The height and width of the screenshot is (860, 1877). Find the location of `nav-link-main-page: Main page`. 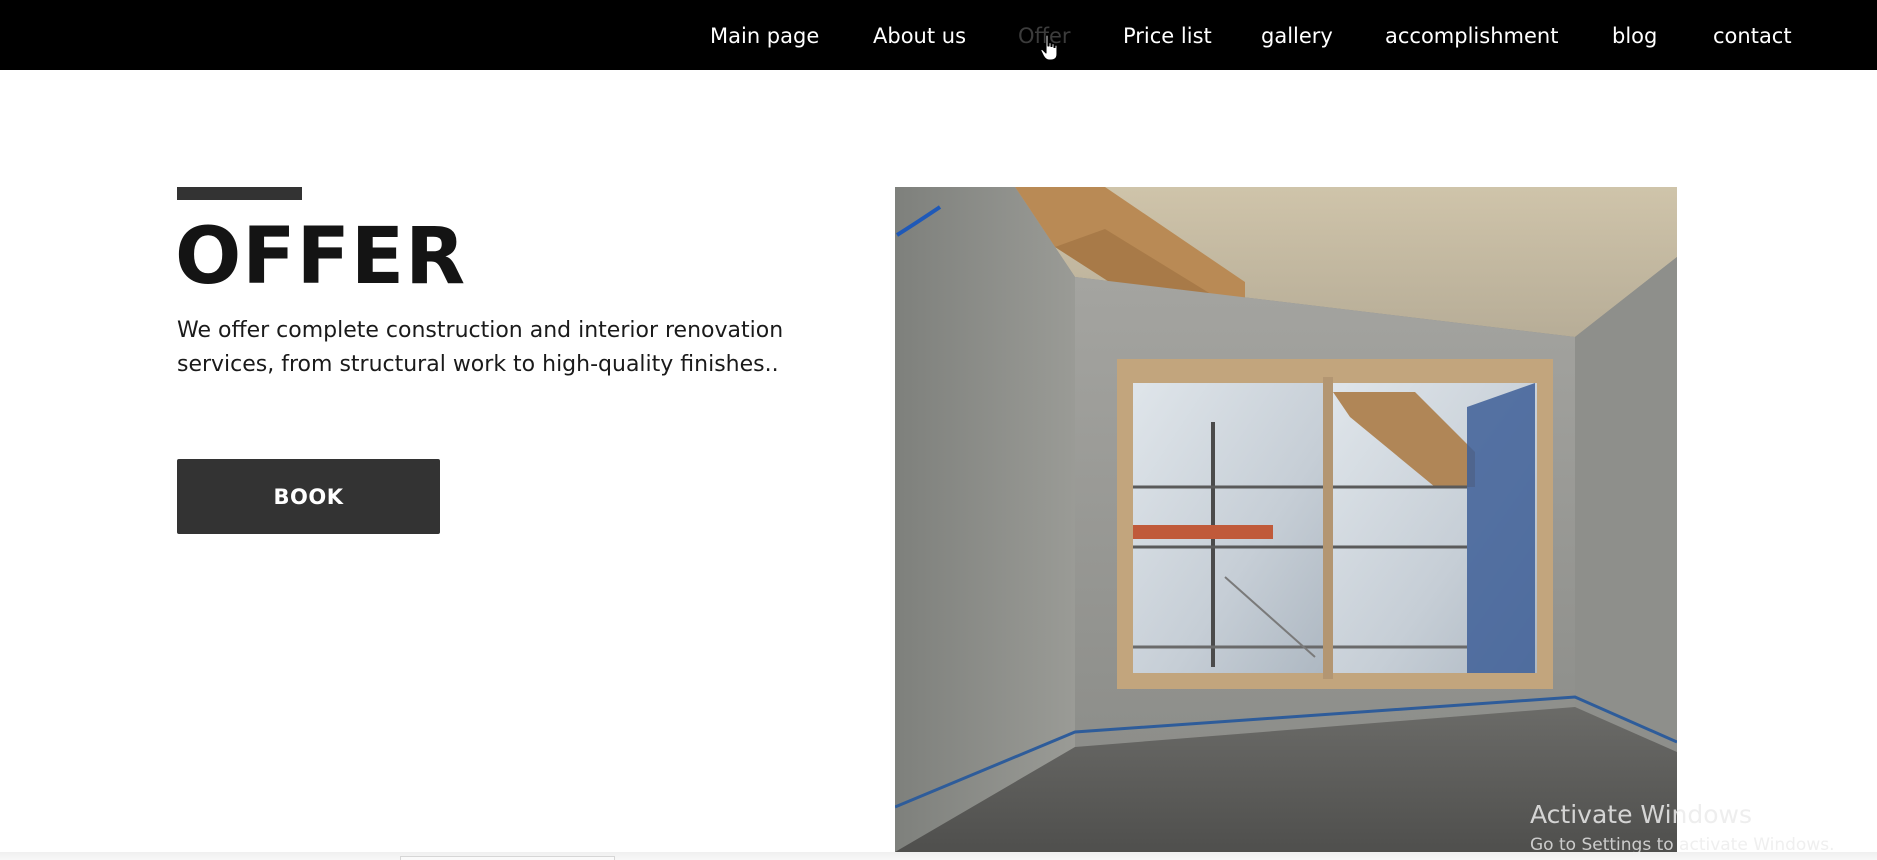

nav-link-main-page: Main page is located at coordinates (764, 35).